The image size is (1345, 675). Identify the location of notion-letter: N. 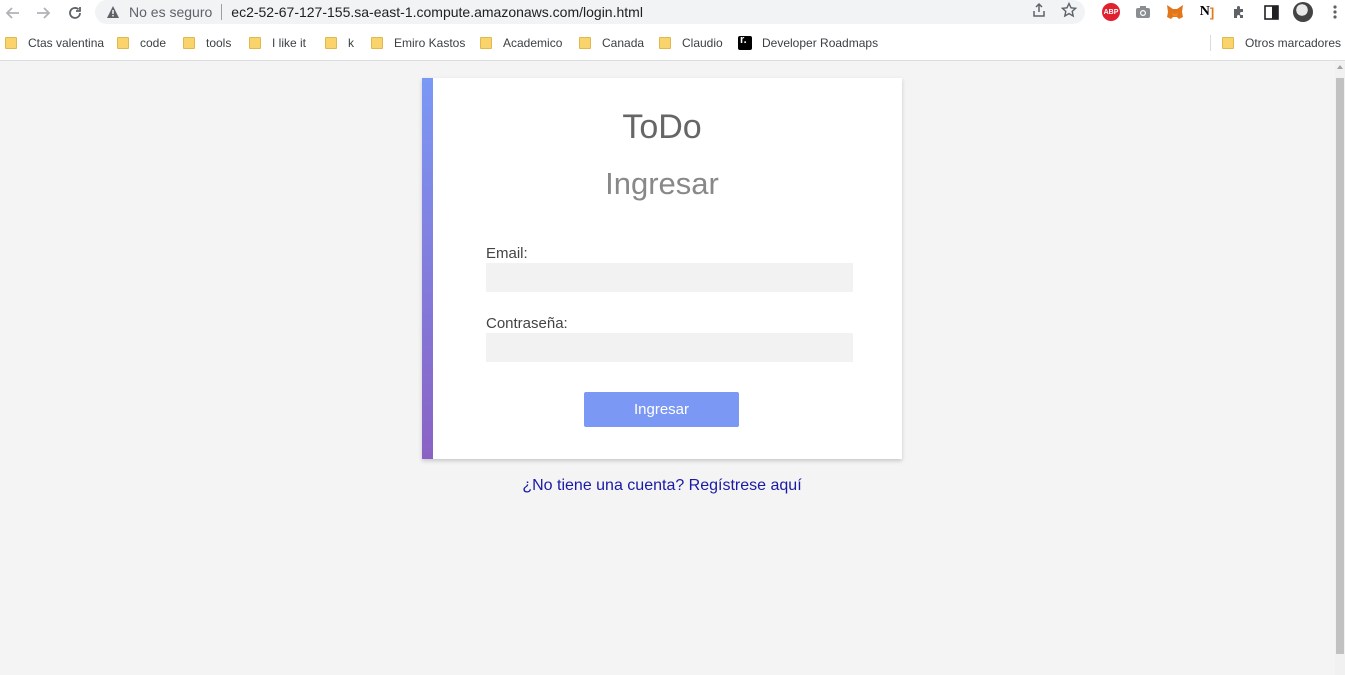
(1204, 11).